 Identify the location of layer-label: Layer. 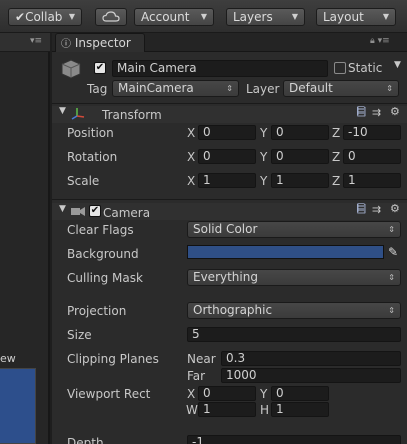
(263, 89).